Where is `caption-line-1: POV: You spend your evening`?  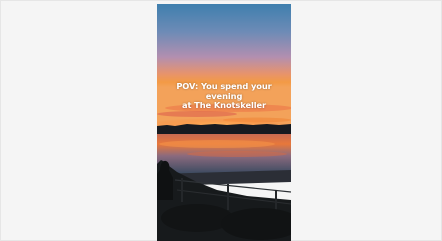 caption-line-1: POV: You spend your evening is located at coordinates (224, 91).